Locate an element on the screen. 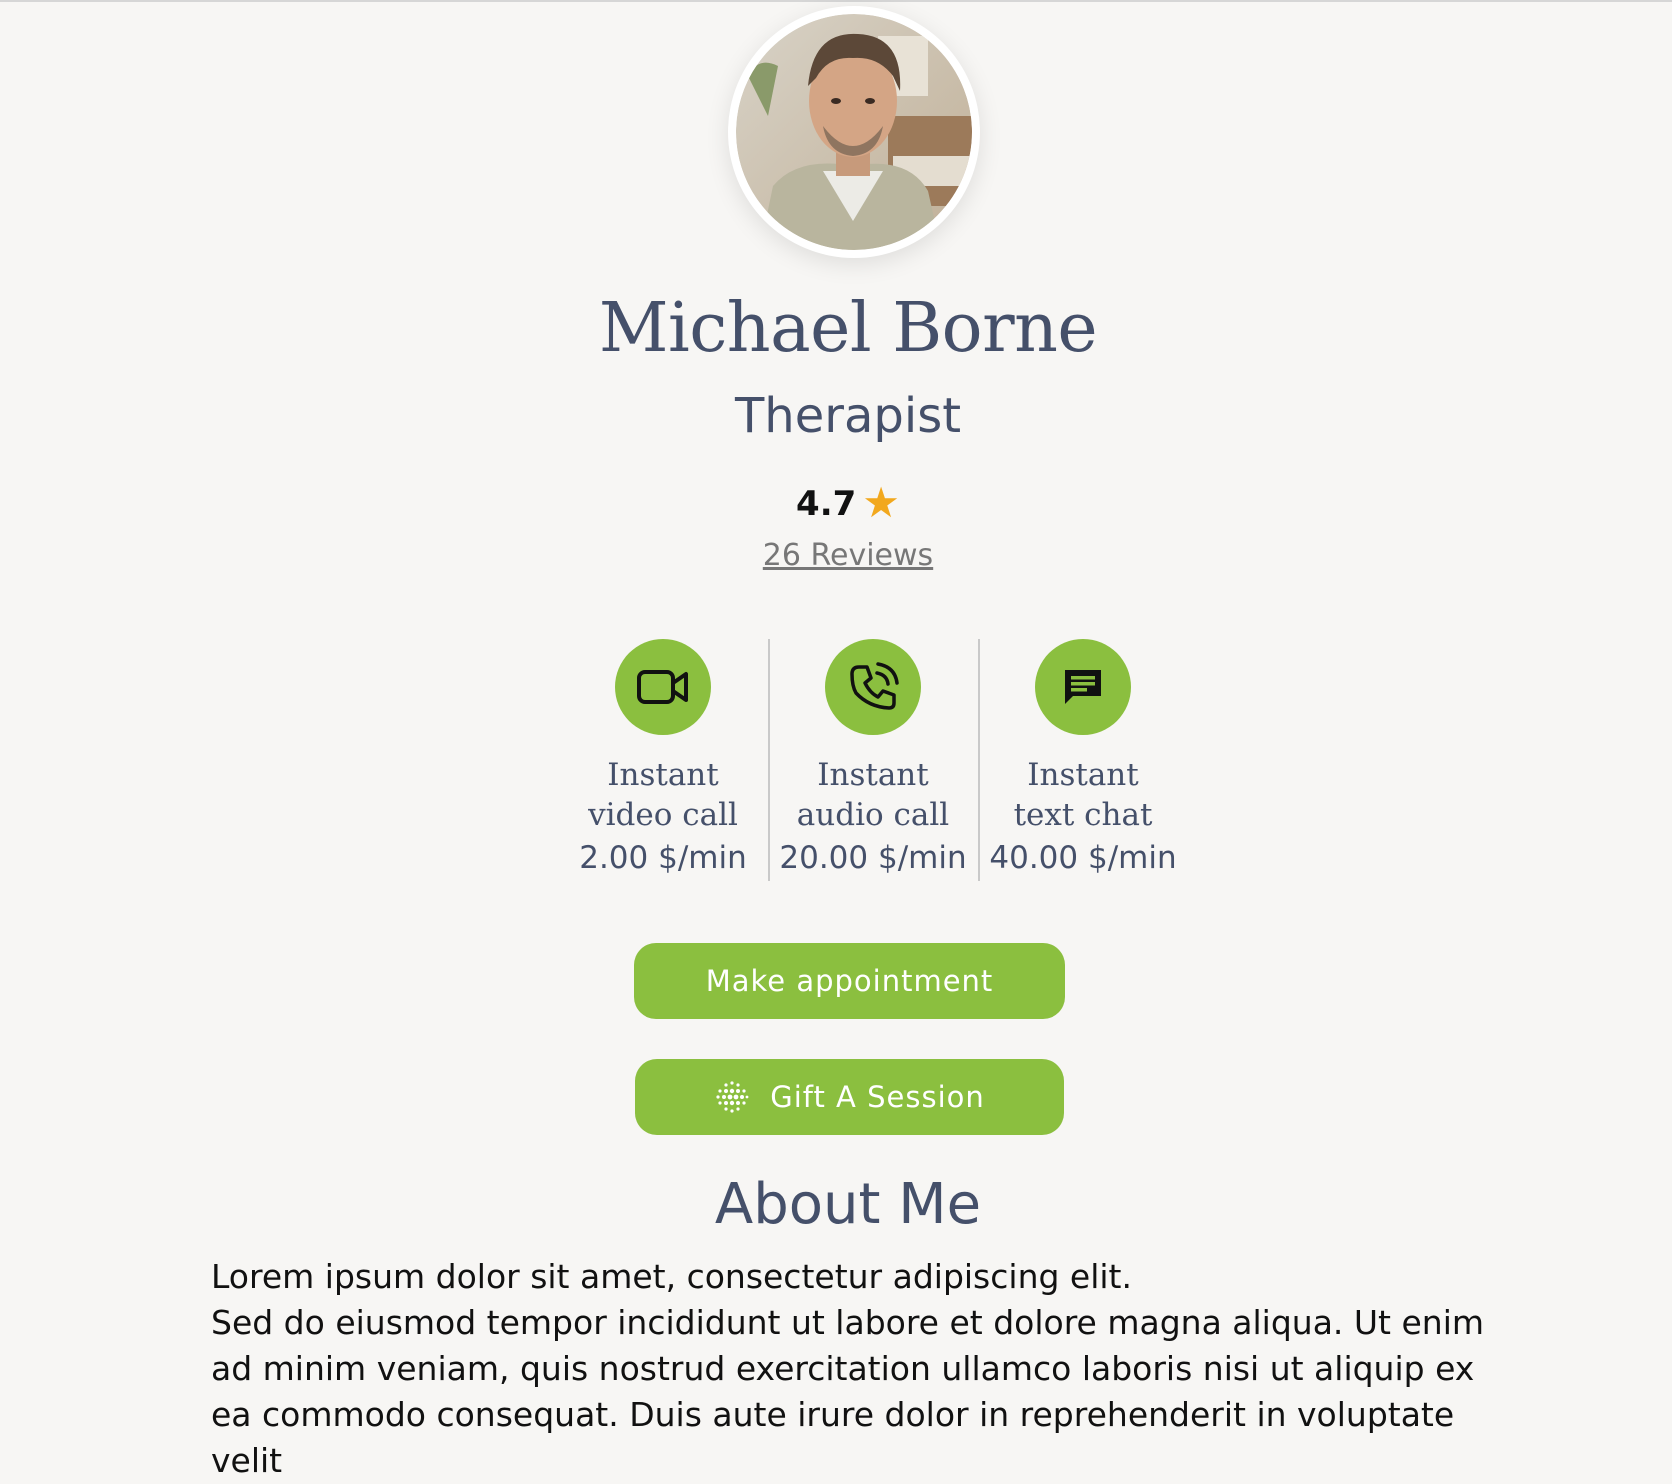 Image resolution: width=1672 pixels, height=1484 pixels. service-text-chat: Instant text chat 40.00 $/min is located at coordinates (1083, 760).